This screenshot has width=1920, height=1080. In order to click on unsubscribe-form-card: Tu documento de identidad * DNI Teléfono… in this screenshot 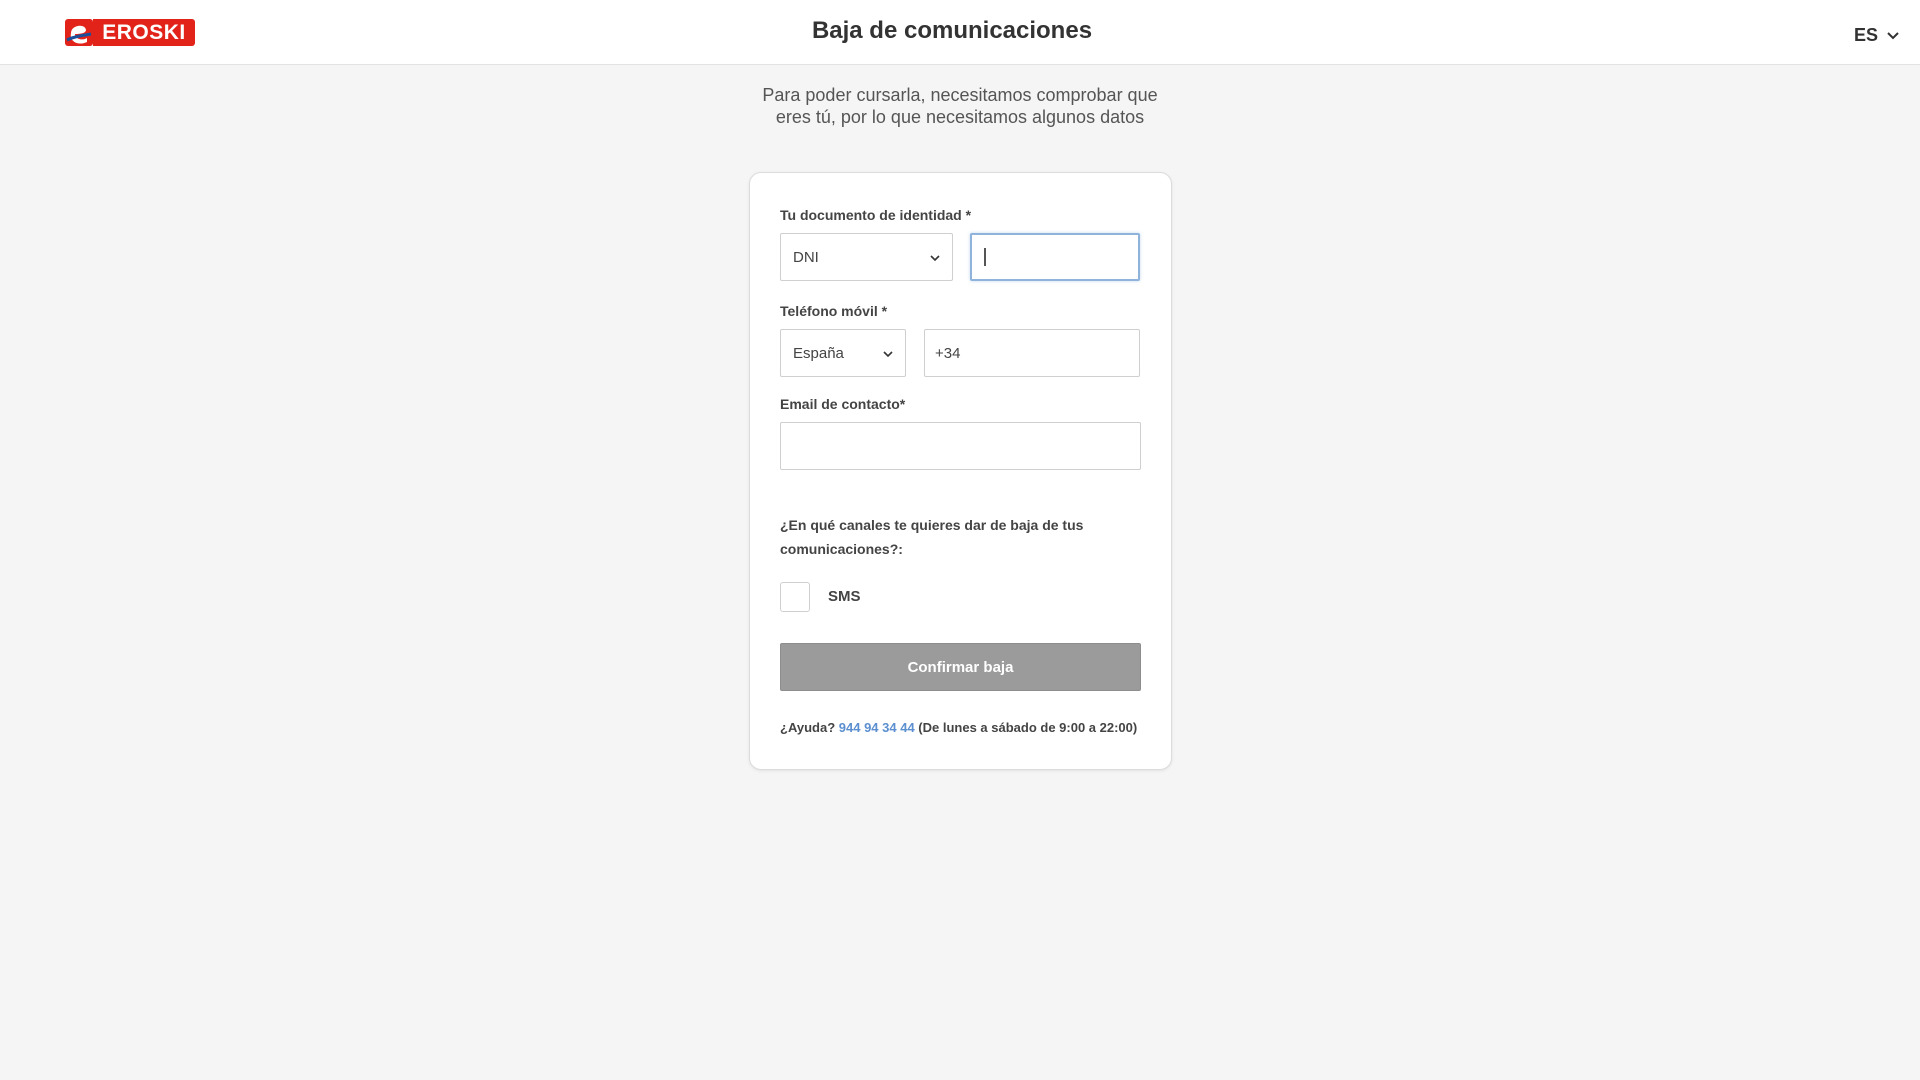, I will do `click(960, 471)`.